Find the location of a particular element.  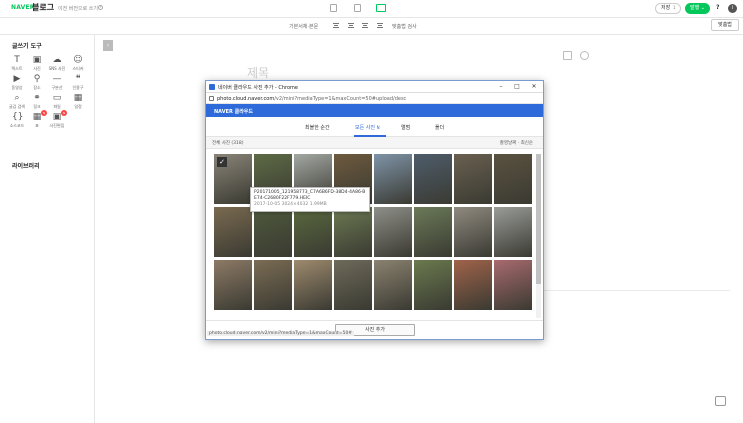

window-title: 네이버 클라우드 사진 추가 - Chrome is located at coordinates (258, 88).